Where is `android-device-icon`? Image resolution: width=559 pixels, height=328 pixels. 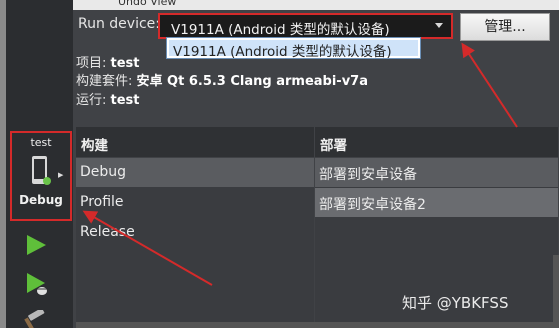
android-device-icon is located at coordinates (44, 173).